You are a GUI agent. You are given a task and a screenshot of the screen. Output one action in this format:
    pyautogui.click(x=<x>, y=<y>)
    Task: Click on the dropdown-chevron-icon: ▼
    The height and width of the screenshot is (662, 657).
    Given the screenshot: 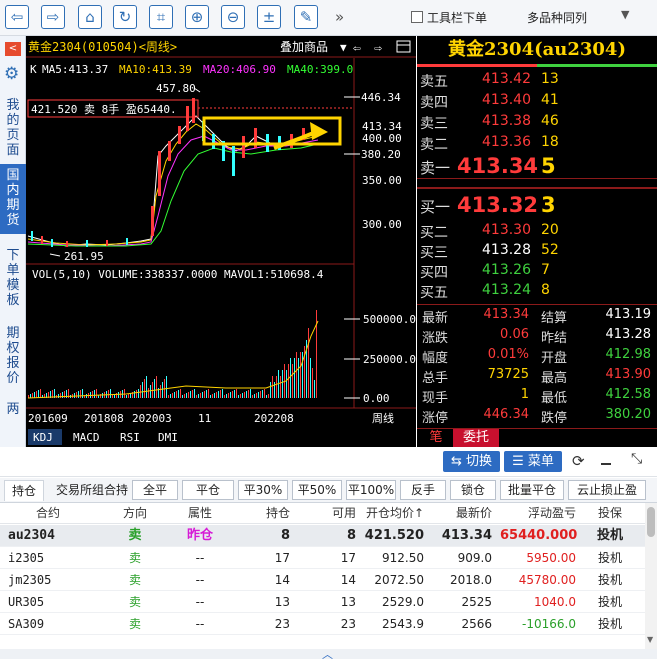 What is the action you would take?
    pyautogui.click(x=625, y=14)
    